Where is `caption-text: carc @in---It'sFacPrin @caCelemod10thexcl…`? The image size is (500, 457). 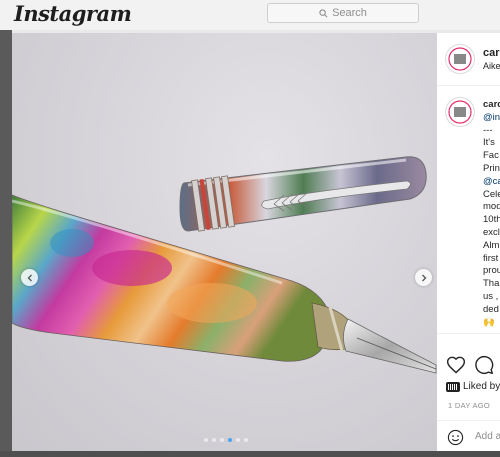 caption-text: carc @in---It'sFacPrin @caCelemod10thexcl… is located at coordinates (491, 216).